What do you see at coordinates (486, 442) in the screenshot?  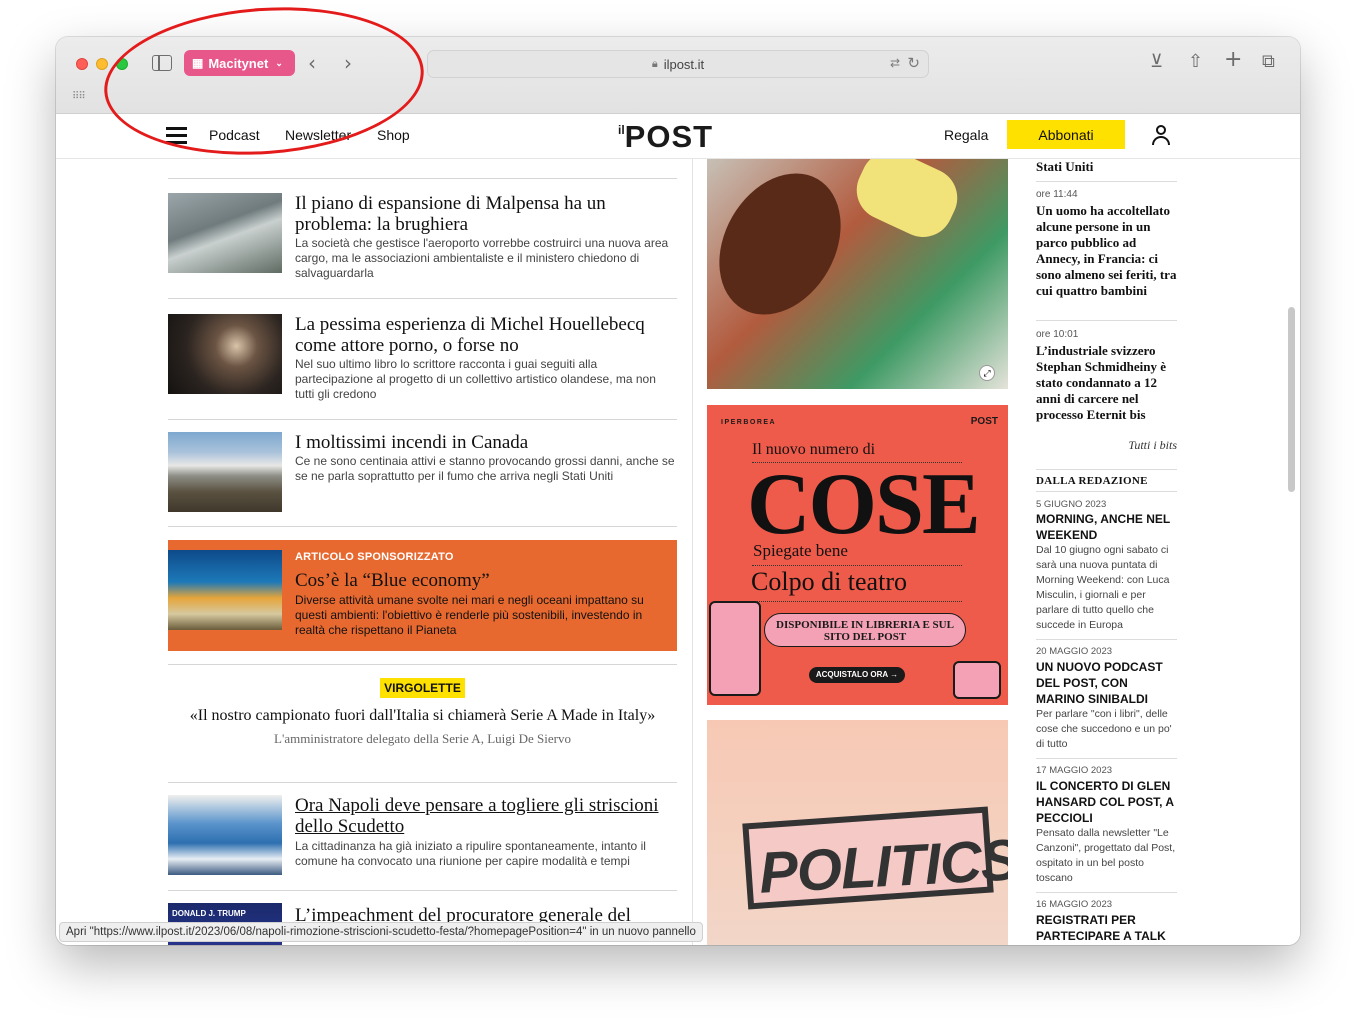 I see `article-title: I moltissimi incendi in Canada` at bounding box center [486, 442].